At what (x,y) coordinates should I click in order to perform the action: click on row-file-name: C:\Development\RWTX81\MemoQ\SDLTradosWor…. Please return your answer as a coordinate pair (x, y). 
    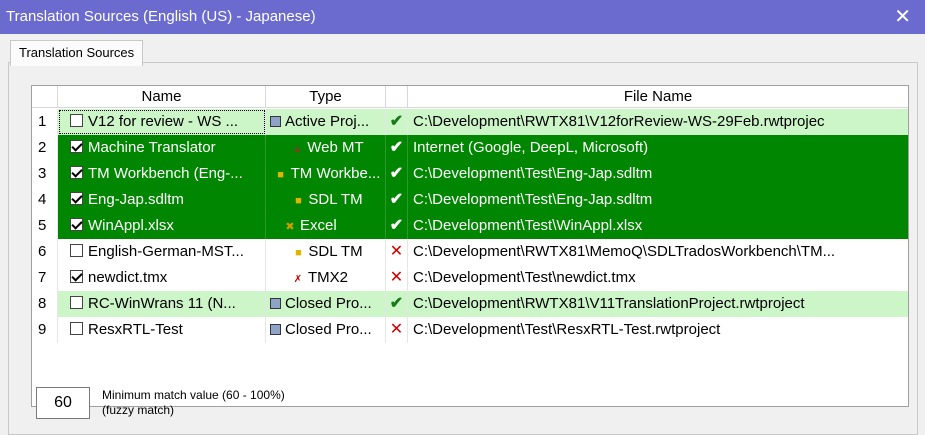
    Looking at the image, I should click on (658, 252).